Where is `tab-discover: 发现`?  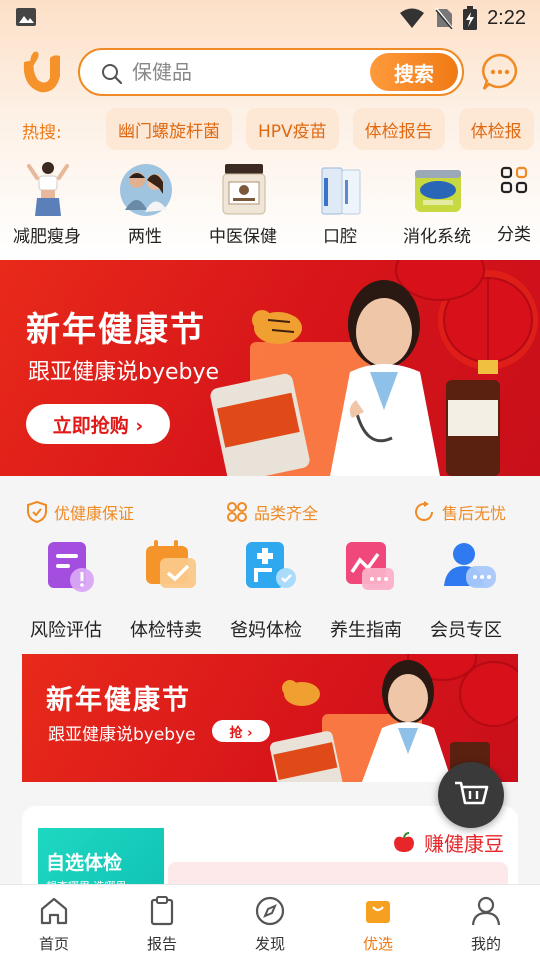 tab-discover: 发现 is located at coordinates (270, 924).